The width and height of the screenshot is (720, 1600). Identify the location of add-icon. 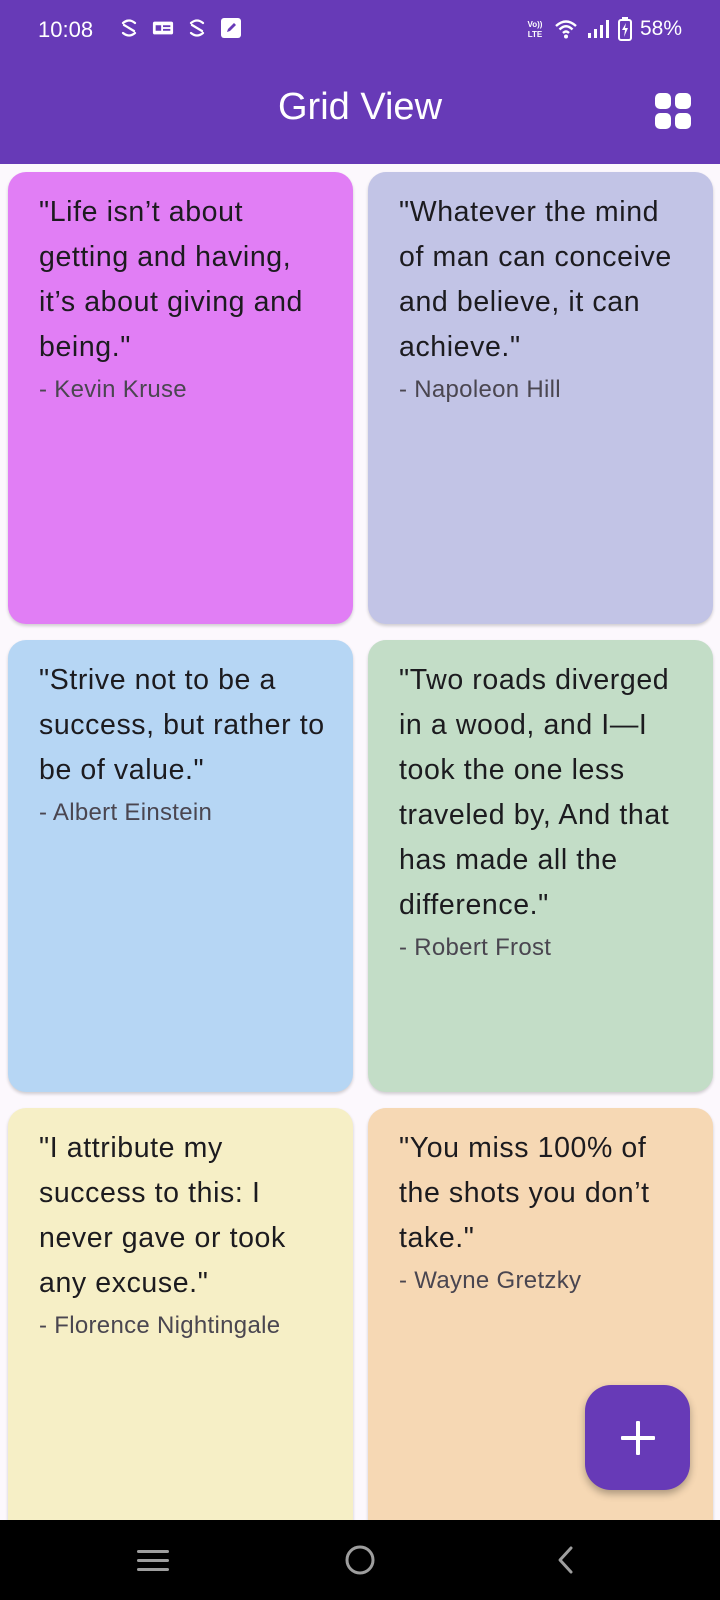
(637, 1437).